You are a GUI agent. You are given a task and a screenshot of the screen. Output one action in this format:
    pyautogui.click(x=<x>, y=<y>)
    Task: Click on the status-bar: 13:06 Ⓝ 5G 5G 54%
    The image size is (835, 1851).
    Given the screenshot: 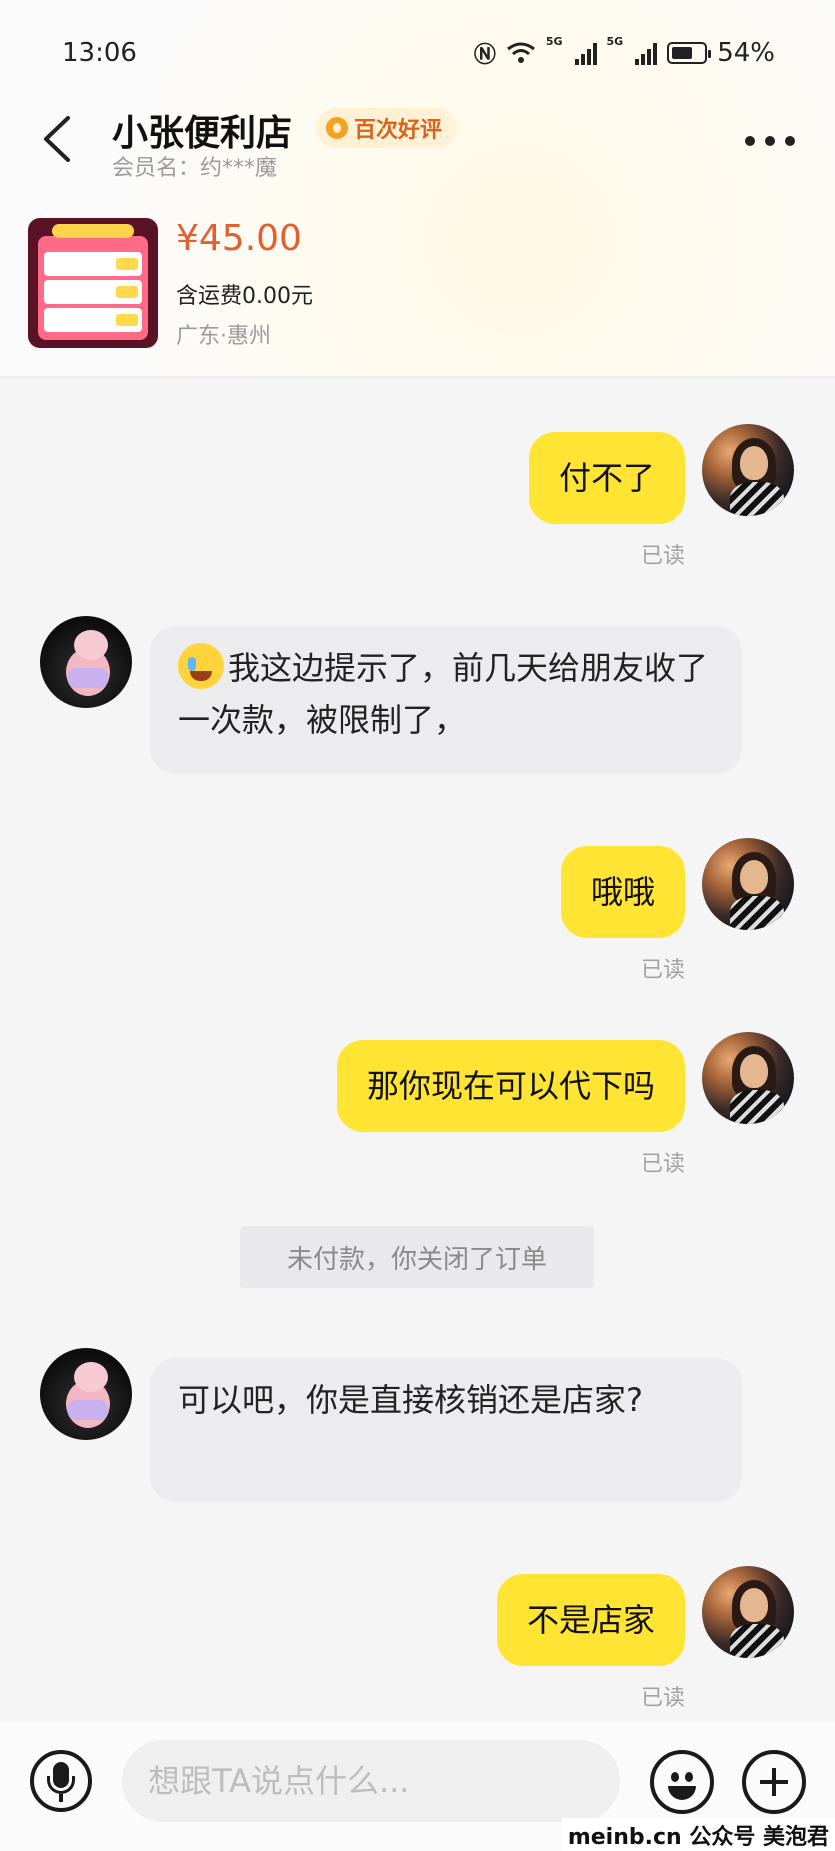 What is the action you would take?
    pyautogui.click(x=418, y=53)
    